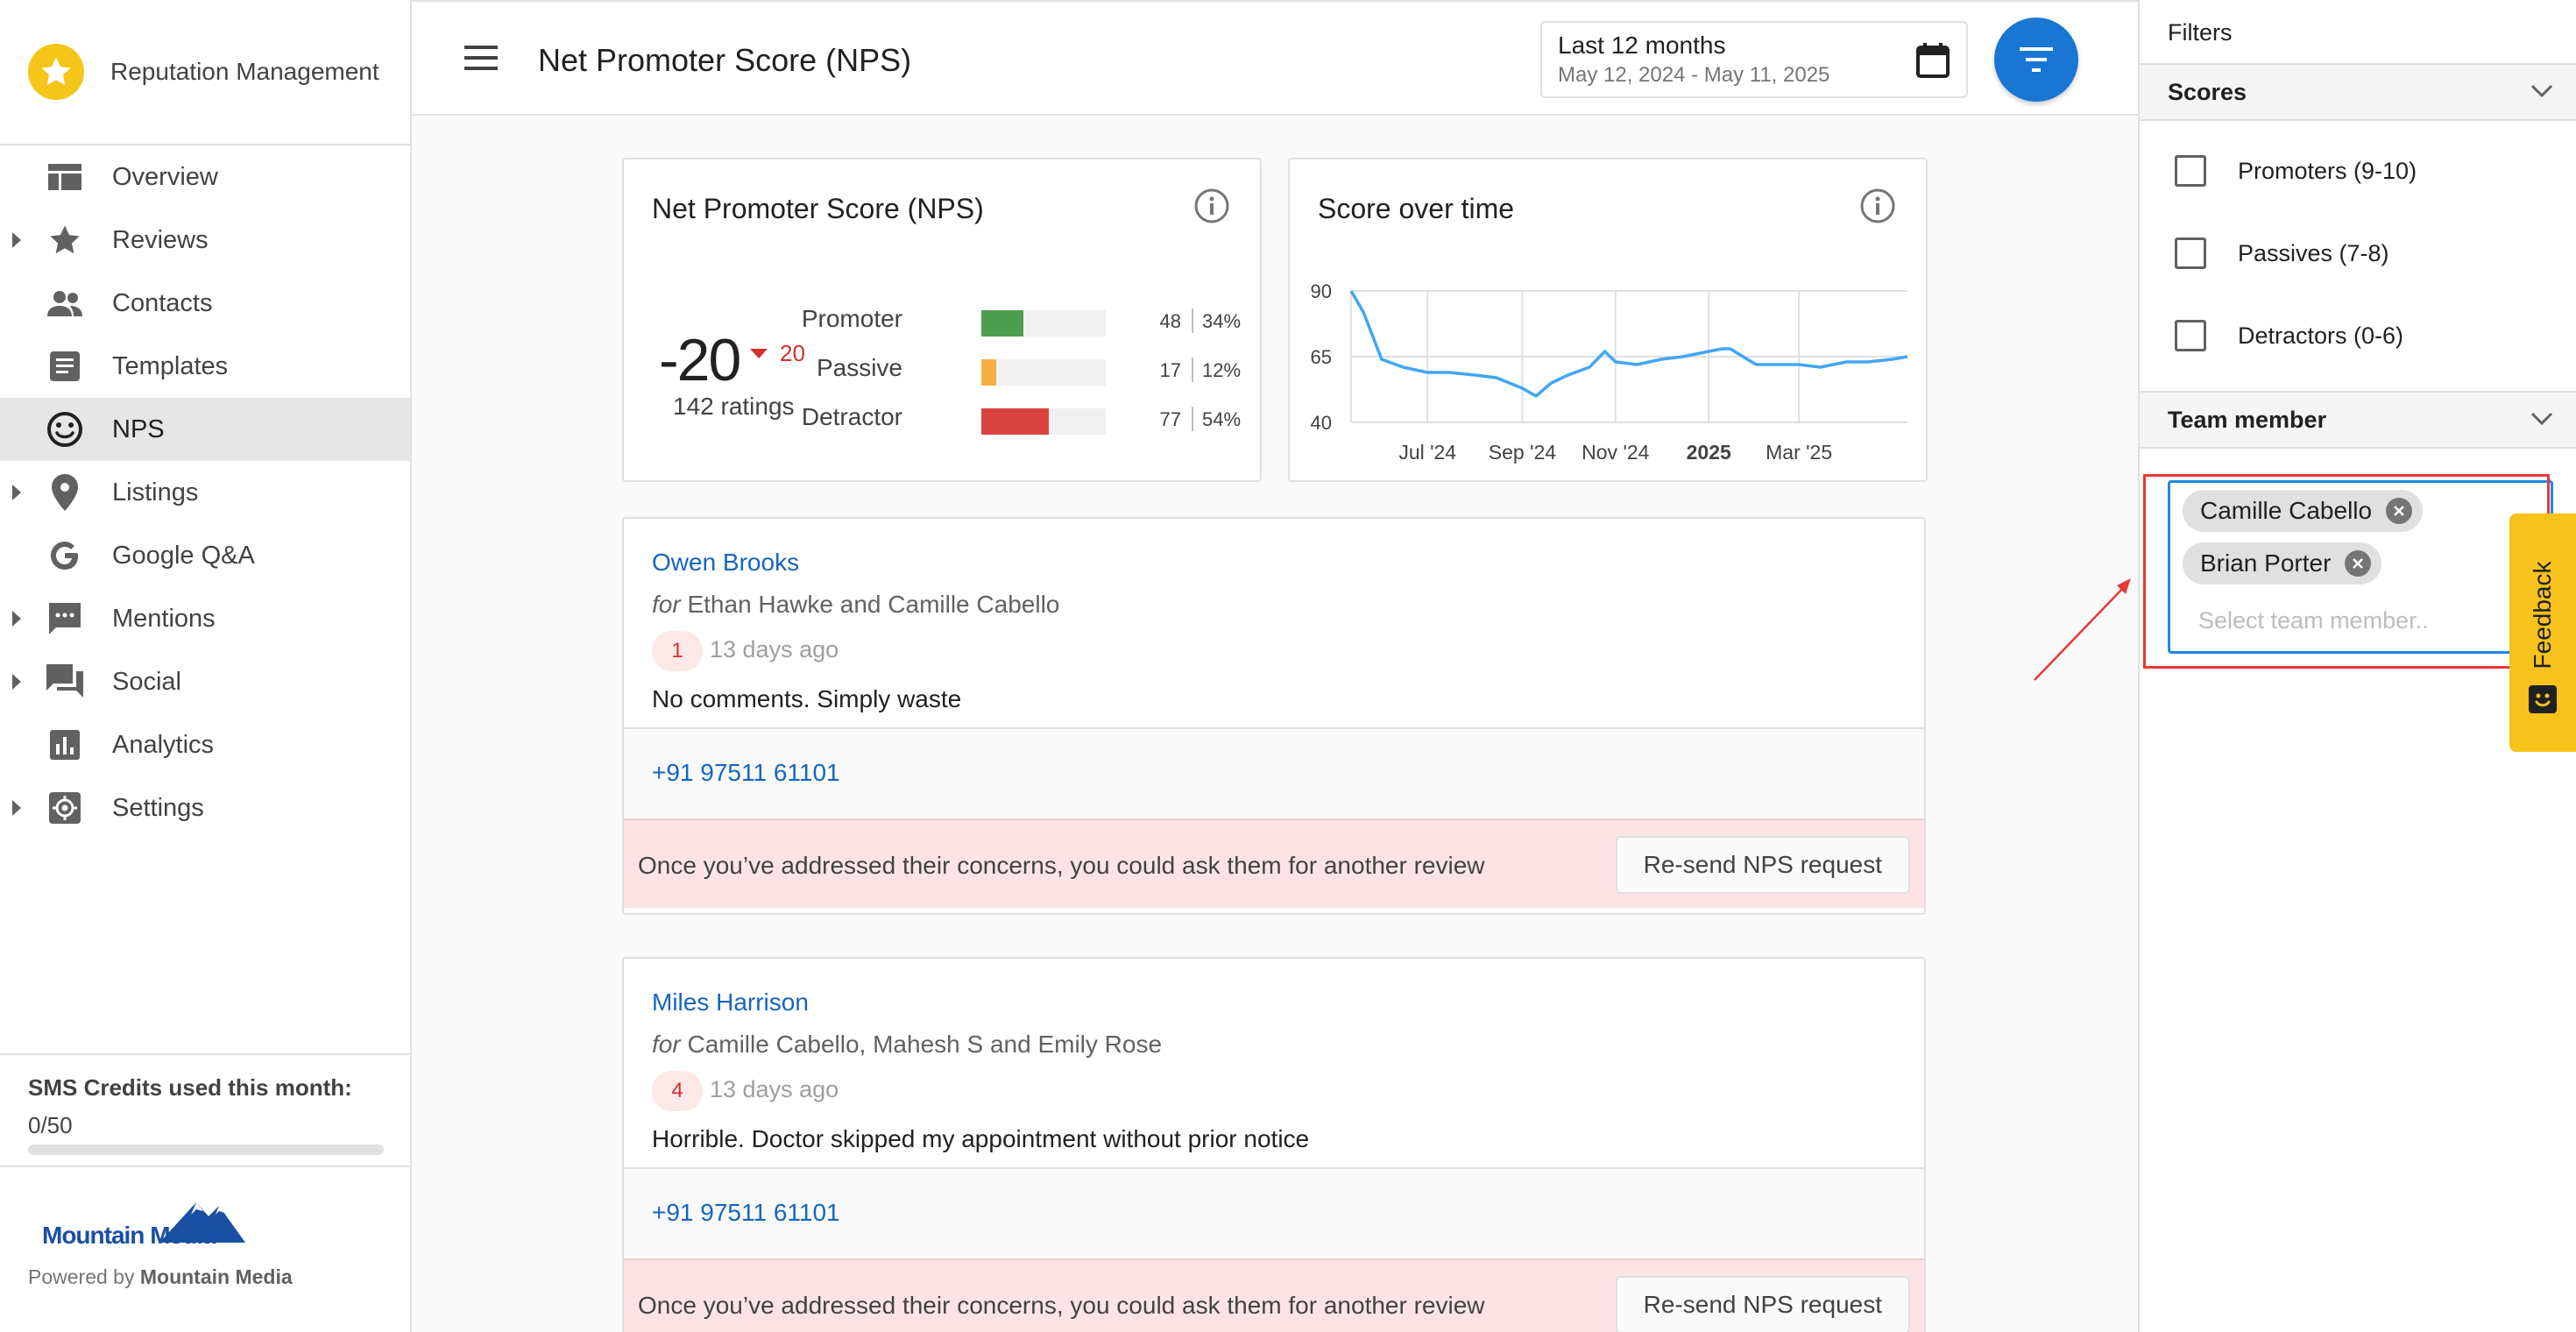  Describe the element at coordinates (1799, 452) in the screenshot. I see `x-tick-label: Mar '25` at that location.